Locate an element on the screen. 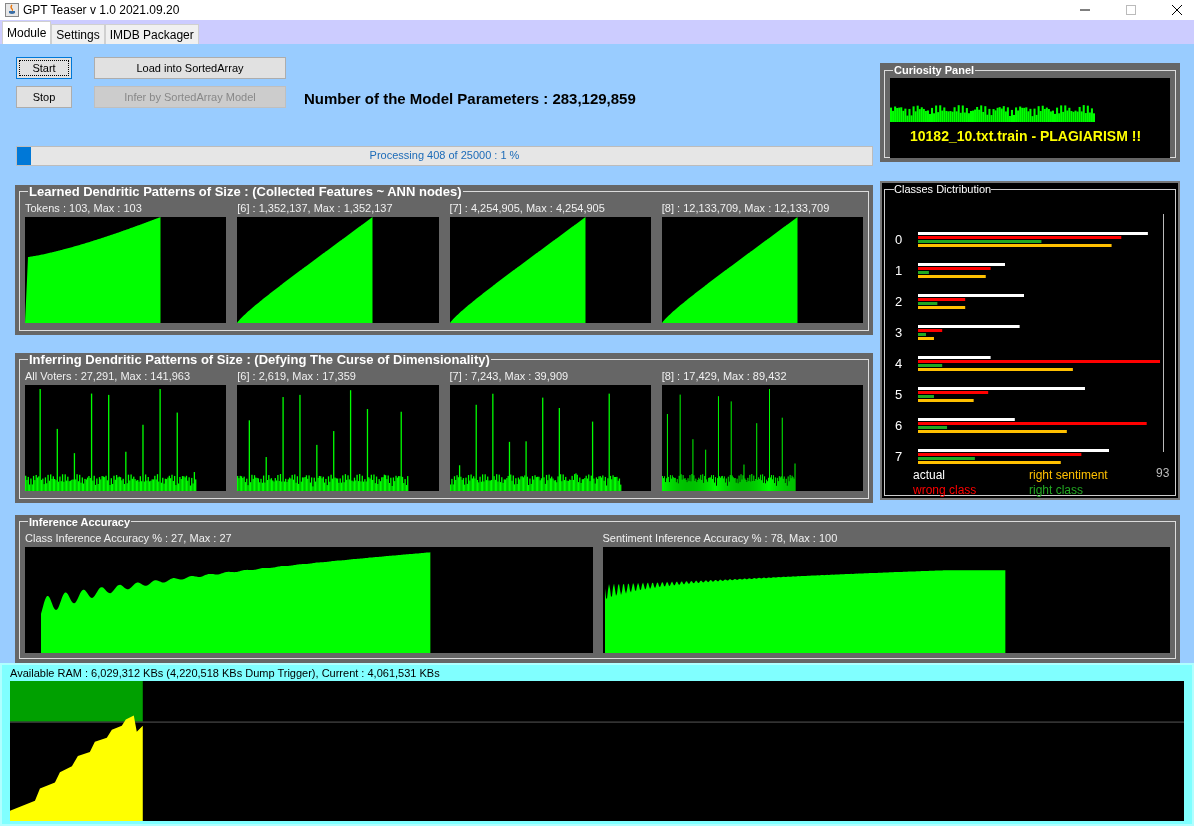  tab: Settings is located at coordinates (78, 34).